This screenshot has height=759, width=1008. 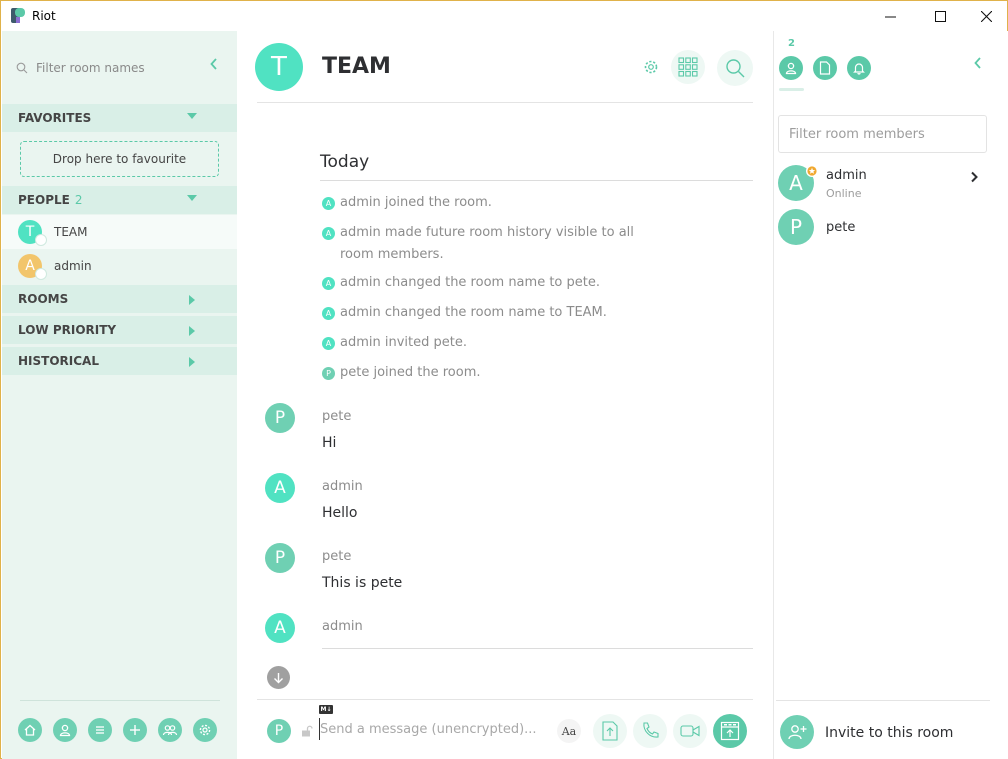 I want to click on star-icon, so click(x=812, y=171).